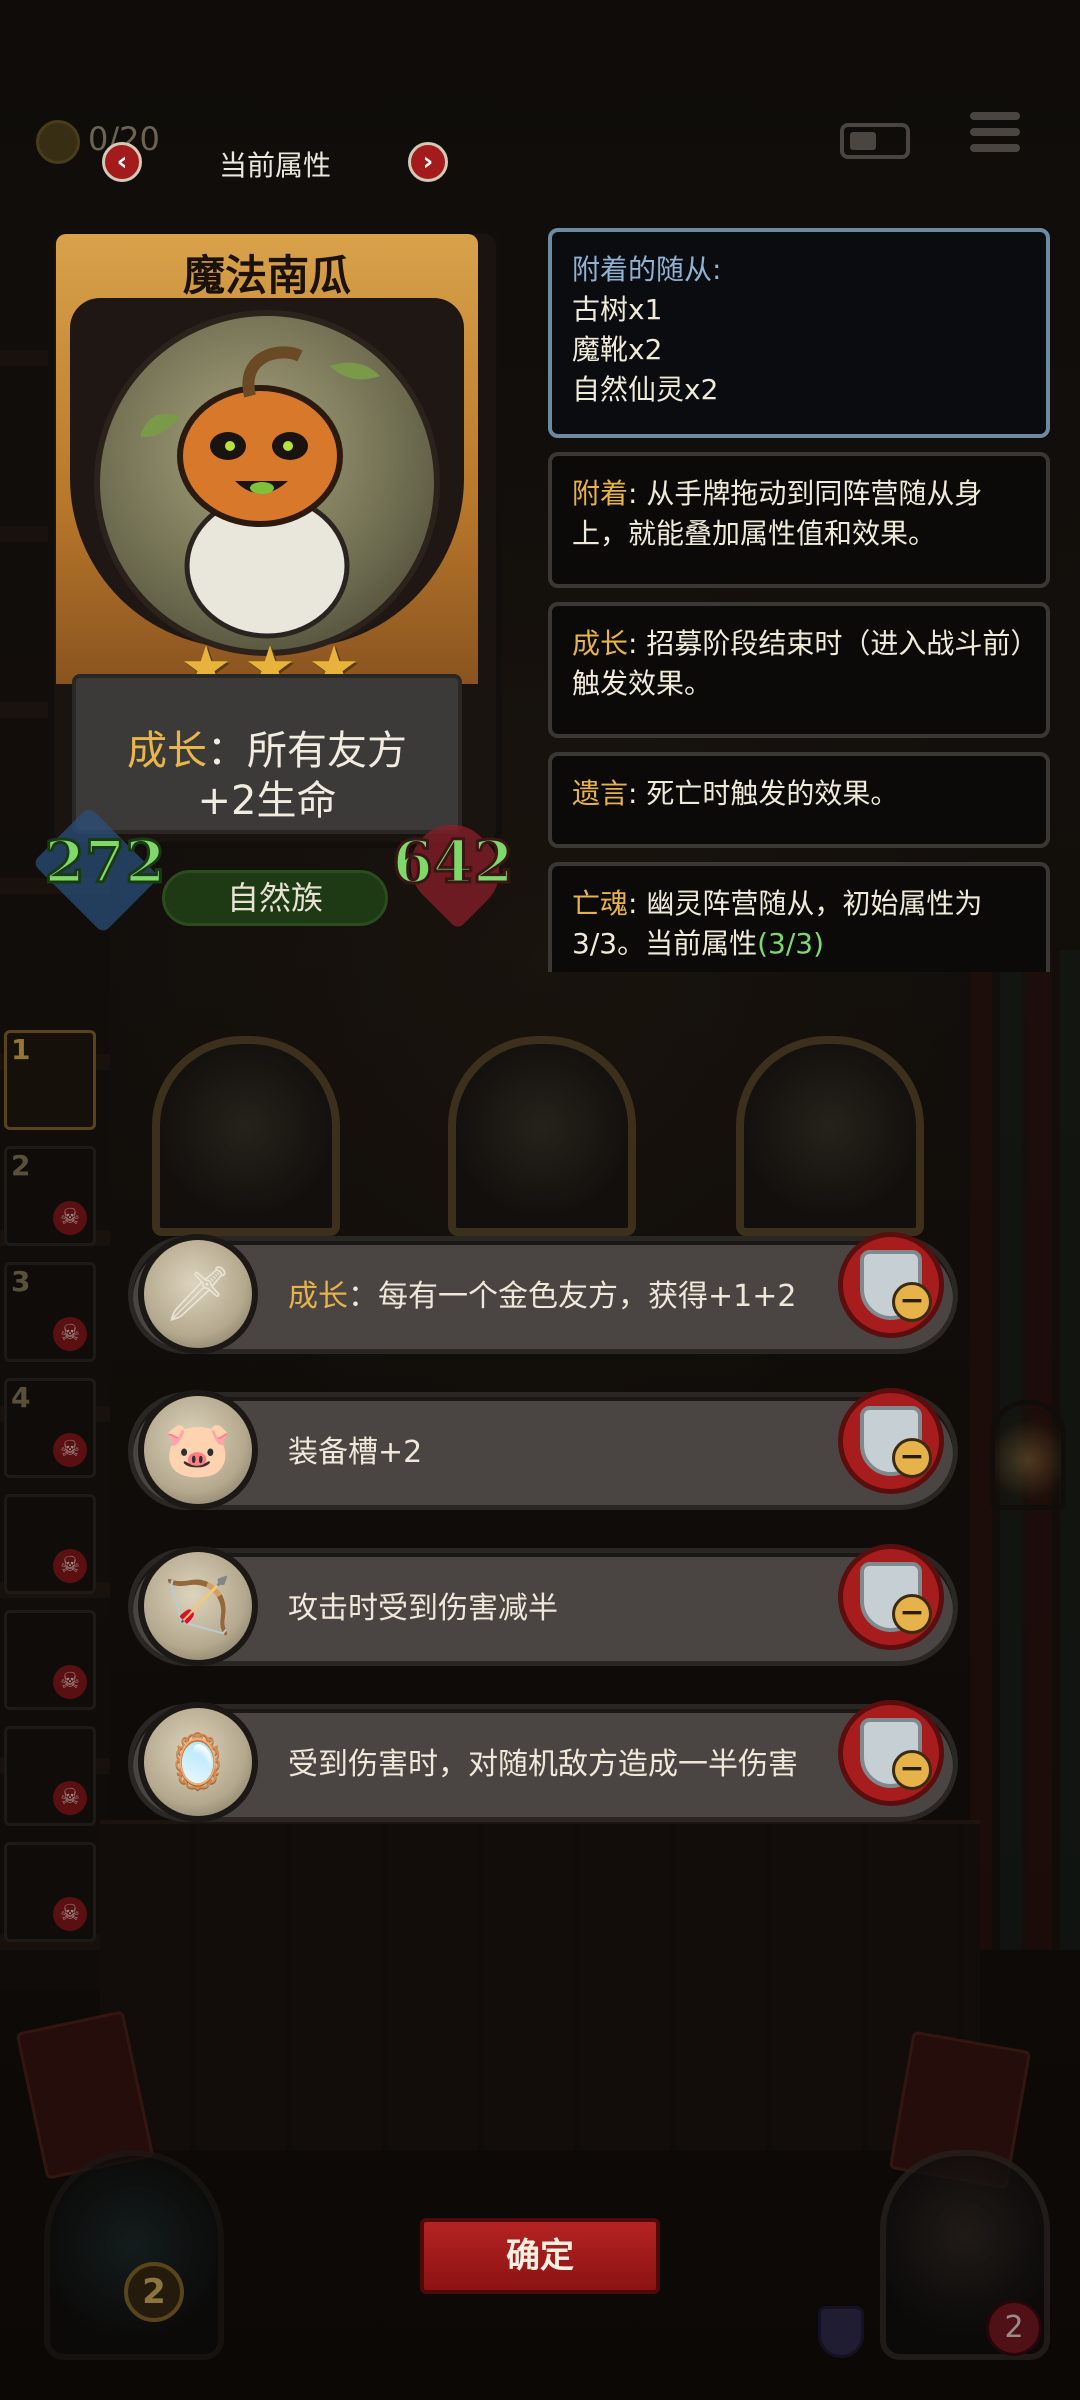 This screenshot has height=2400, width=1080. What do you see at coordinates (423, 1608) in the screenshot?
I see `effect-text: 攻击时受到伤害减半` at bounding box center [423, 1608].